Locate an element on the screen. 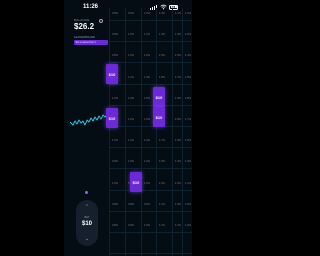  chevron-up-icon: ⌃ is located at coordinates (87, 207).